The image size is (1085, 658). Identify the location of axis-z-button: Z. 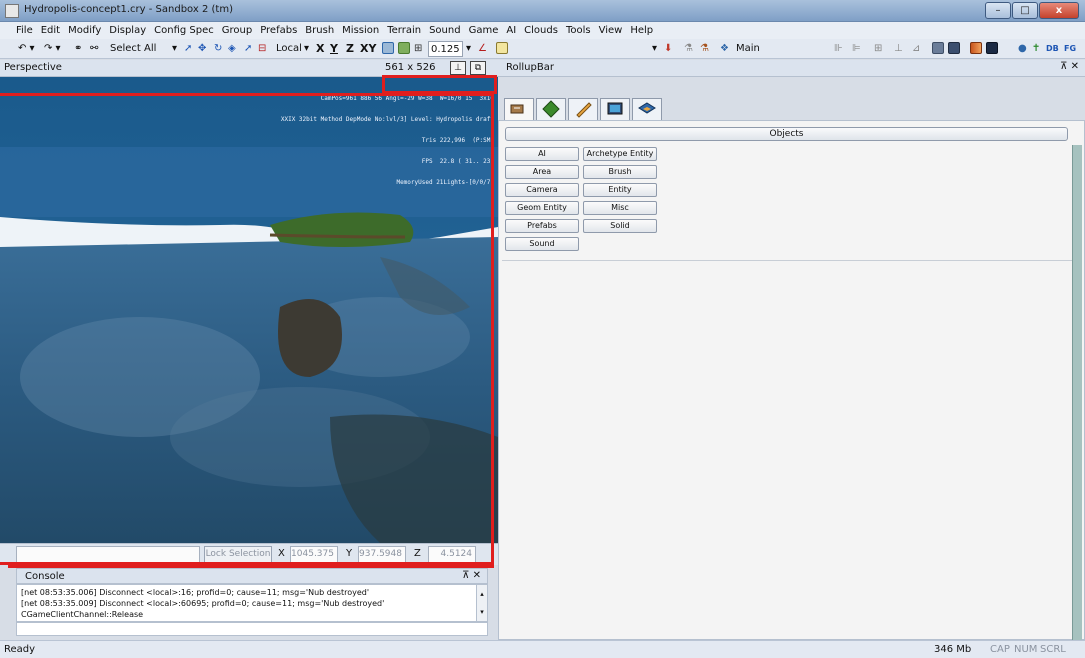
(350, 49).